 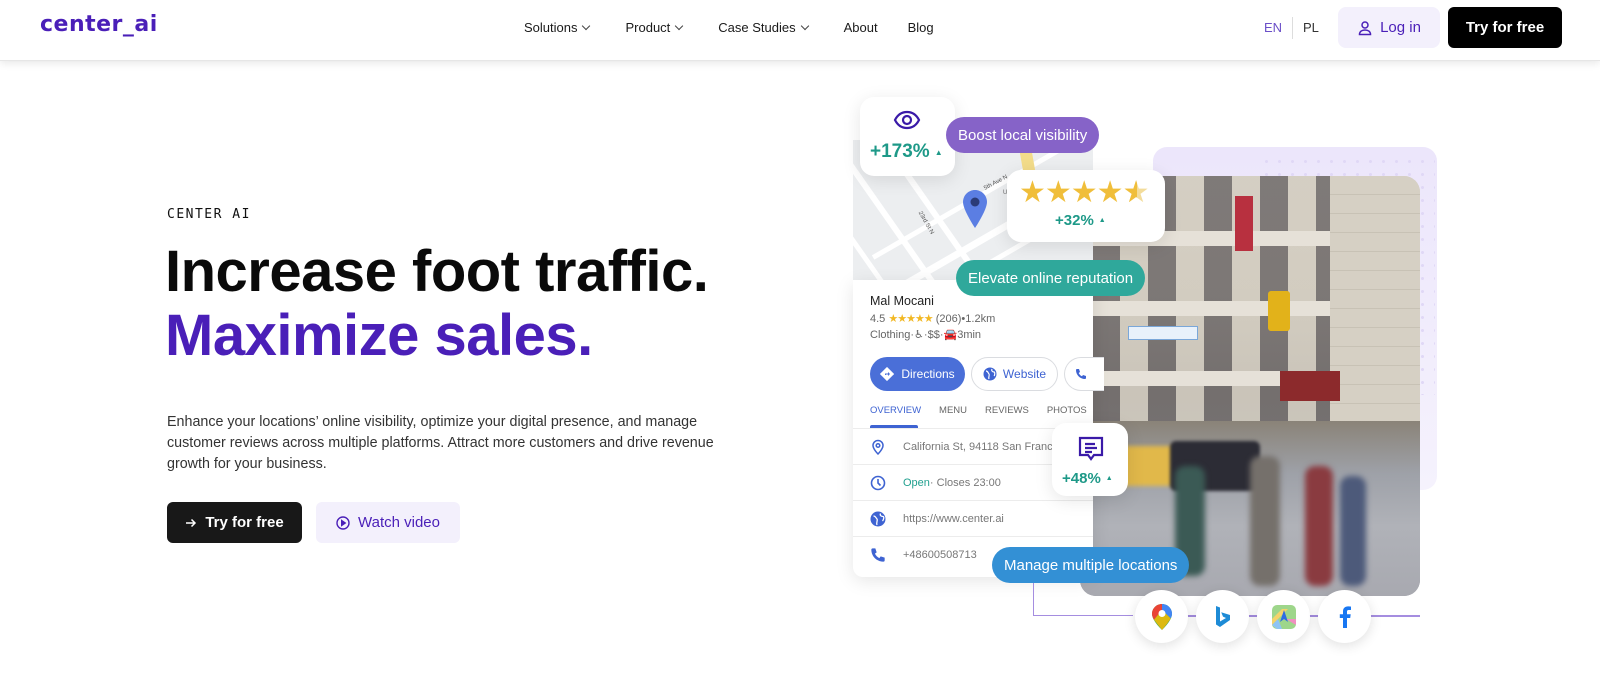 What do you see at coordinates (1311, 27) in the screenshot?
I see `language-pl: PL` at bounding box center [1311, 27].